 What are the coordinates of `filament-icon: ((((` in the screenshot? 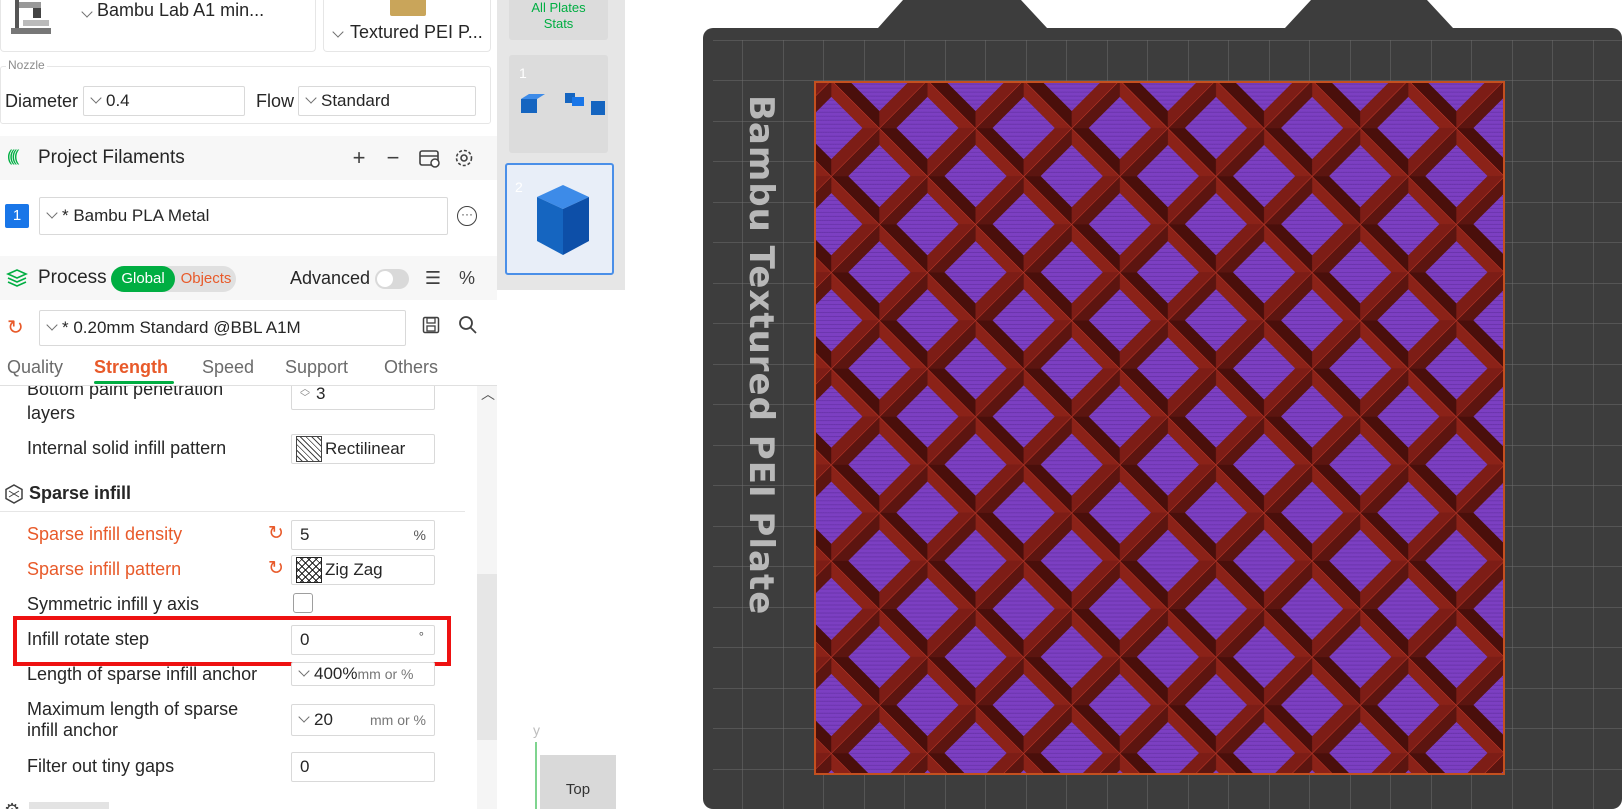 It's located at (13, 156).